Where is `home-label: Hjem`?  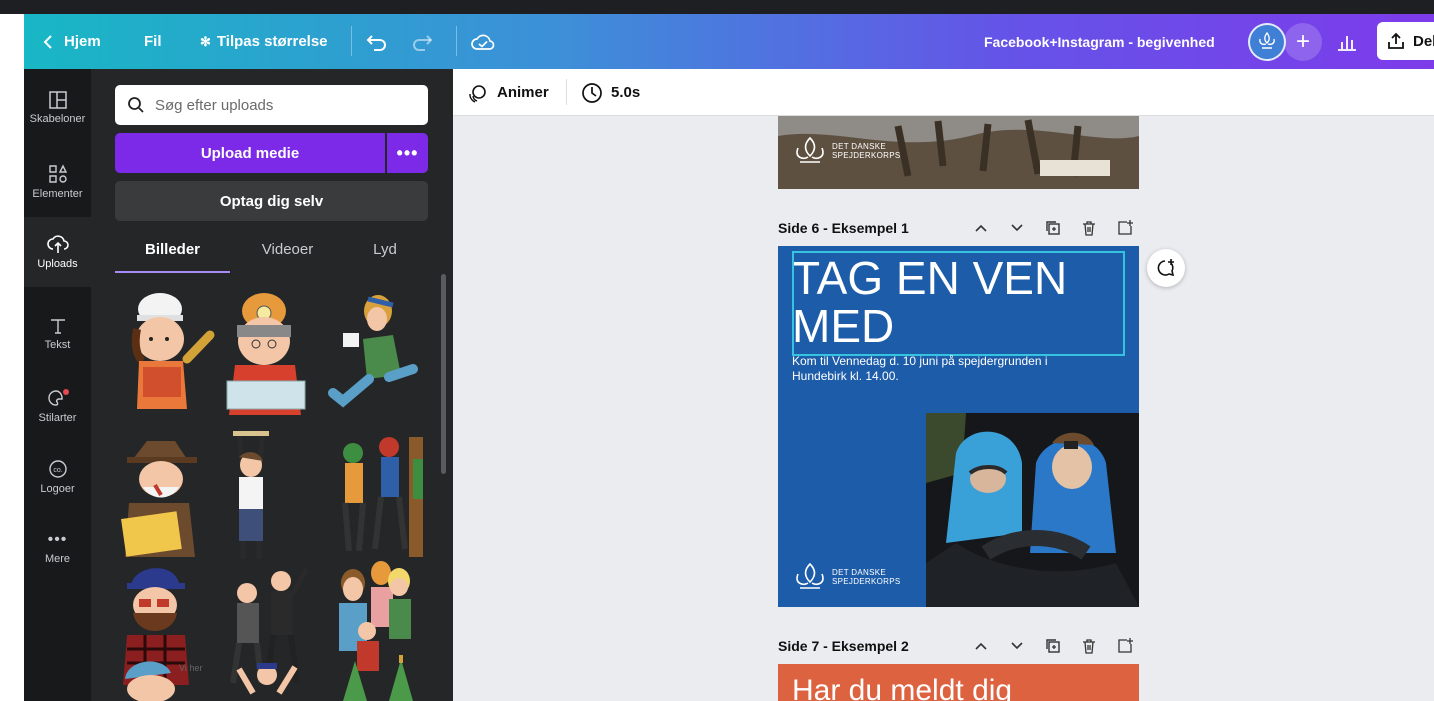
home-label: Hjem is located at coordinates (82, 41).